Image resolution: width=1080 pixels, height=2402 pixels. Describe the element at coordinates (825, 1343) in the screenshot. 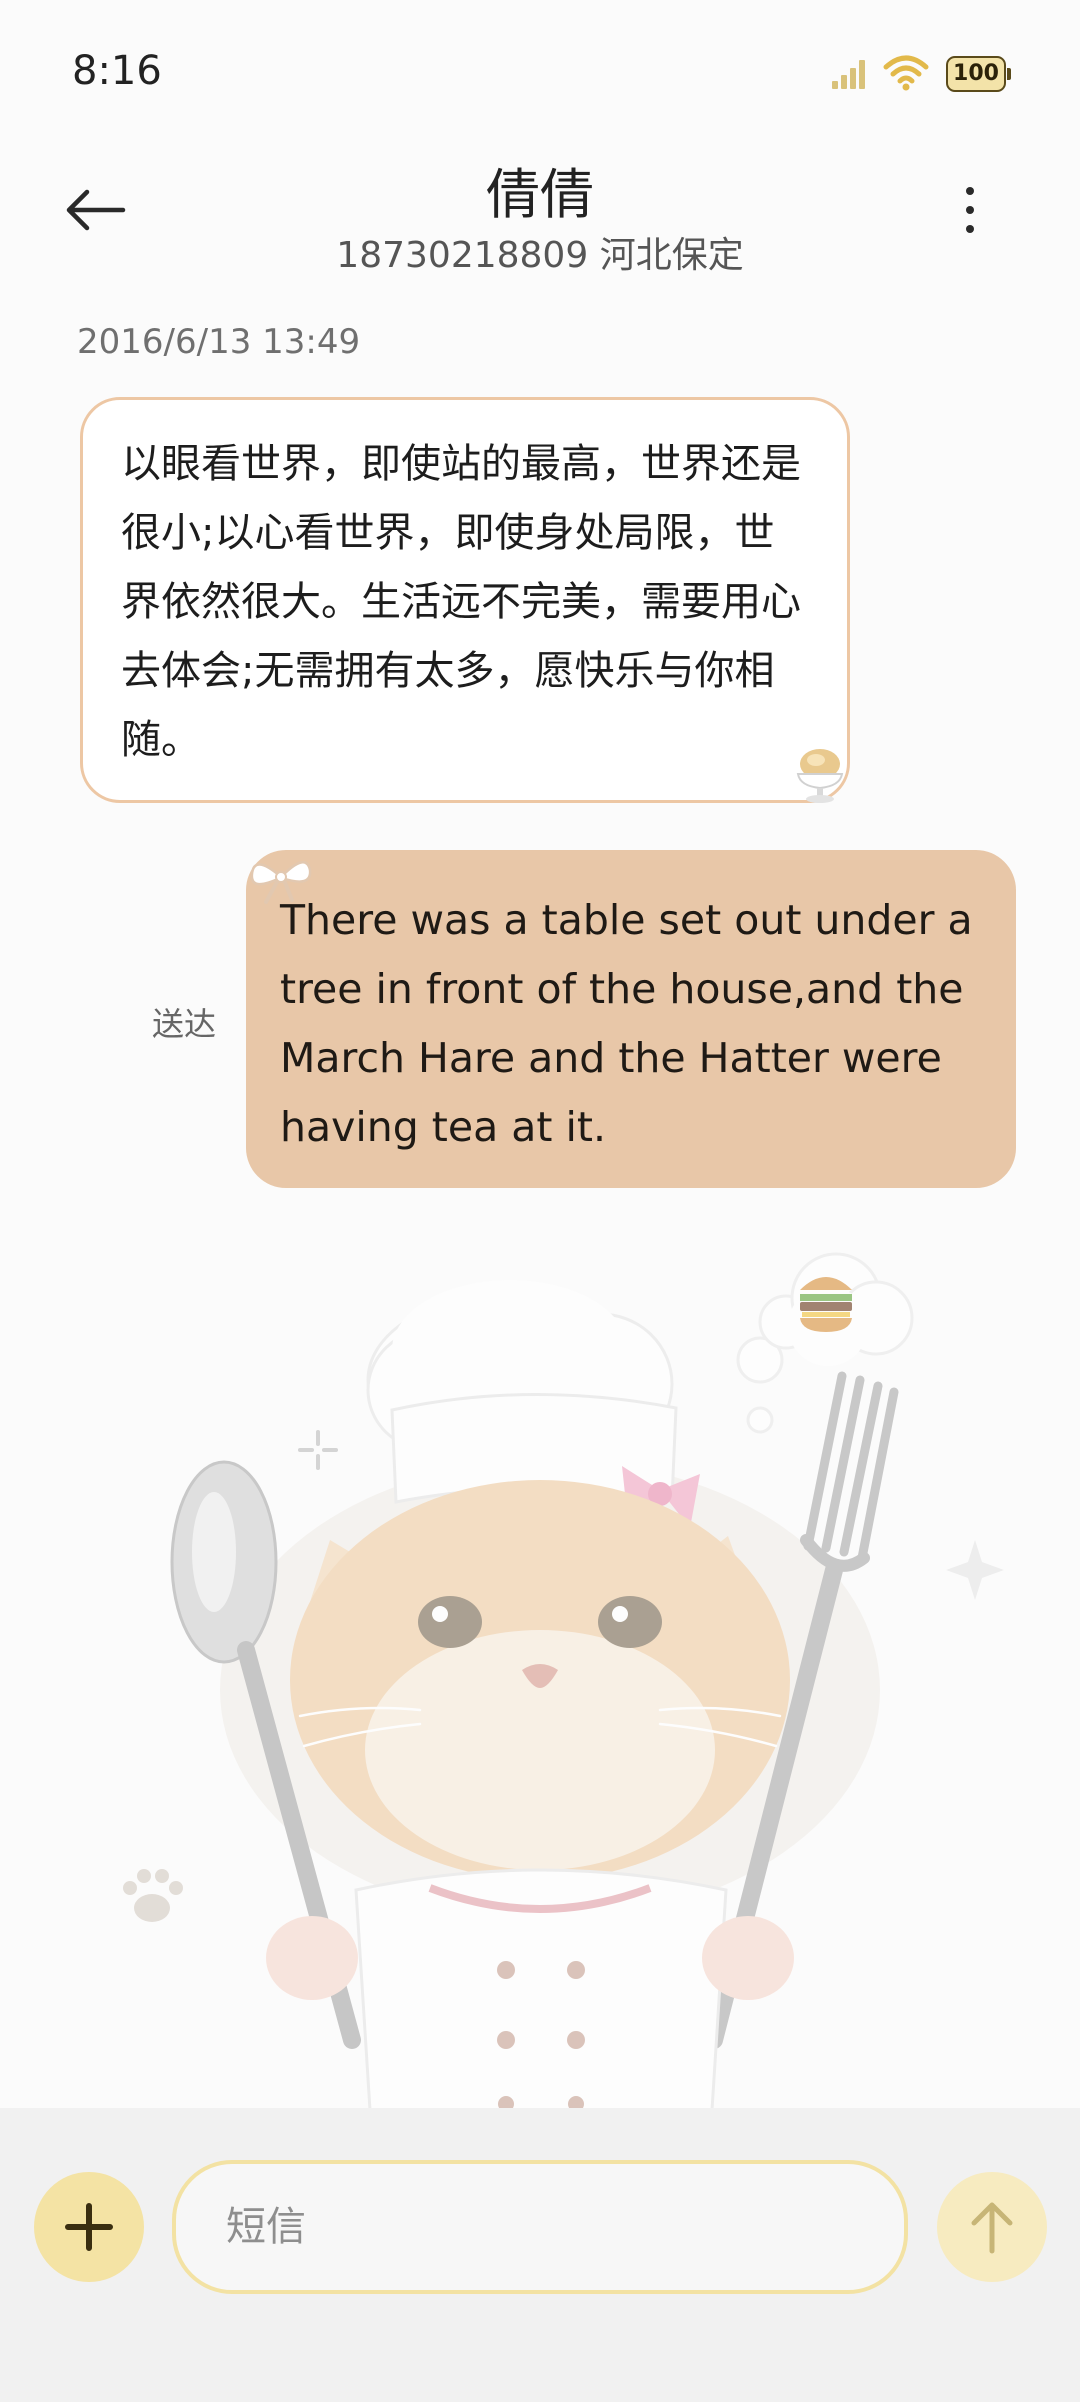

I see `burger-thought-bubble` at that location.